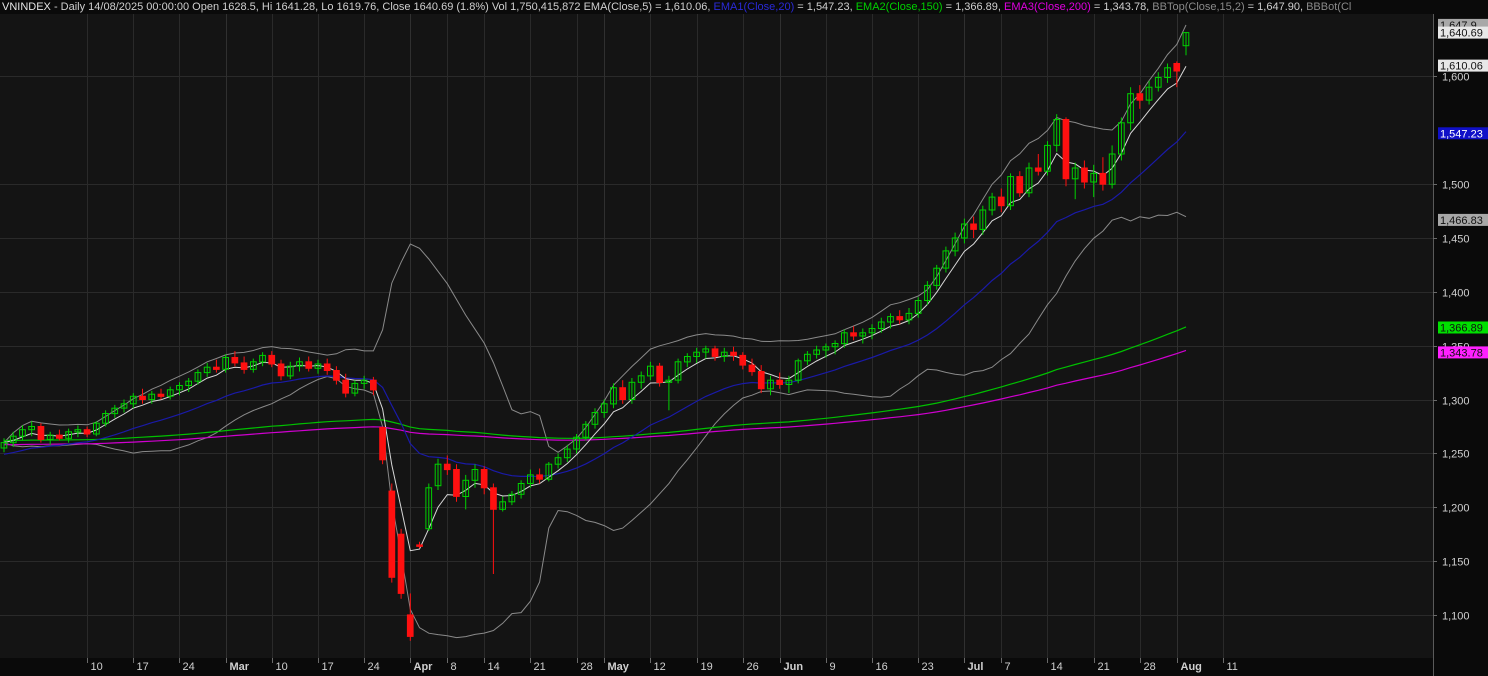 The image size is (1488, 676). I want to click on y-tick-label: 1,100, so click(1456, 617).